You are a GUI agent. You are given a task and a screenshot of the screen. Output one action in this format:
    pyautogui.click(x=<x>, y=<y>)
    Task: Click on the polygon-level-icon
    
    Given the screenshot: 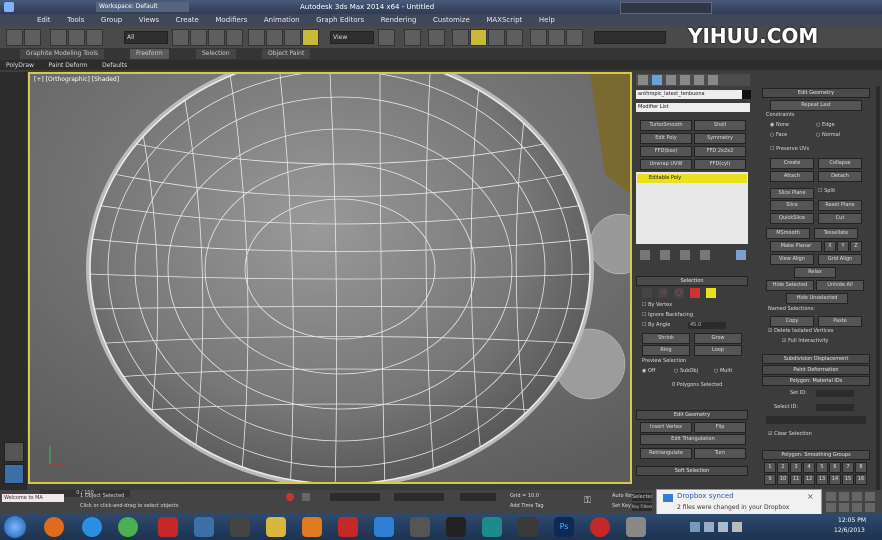 What is the action you would take?
    pyautogui.click(x=695, y=293)
    